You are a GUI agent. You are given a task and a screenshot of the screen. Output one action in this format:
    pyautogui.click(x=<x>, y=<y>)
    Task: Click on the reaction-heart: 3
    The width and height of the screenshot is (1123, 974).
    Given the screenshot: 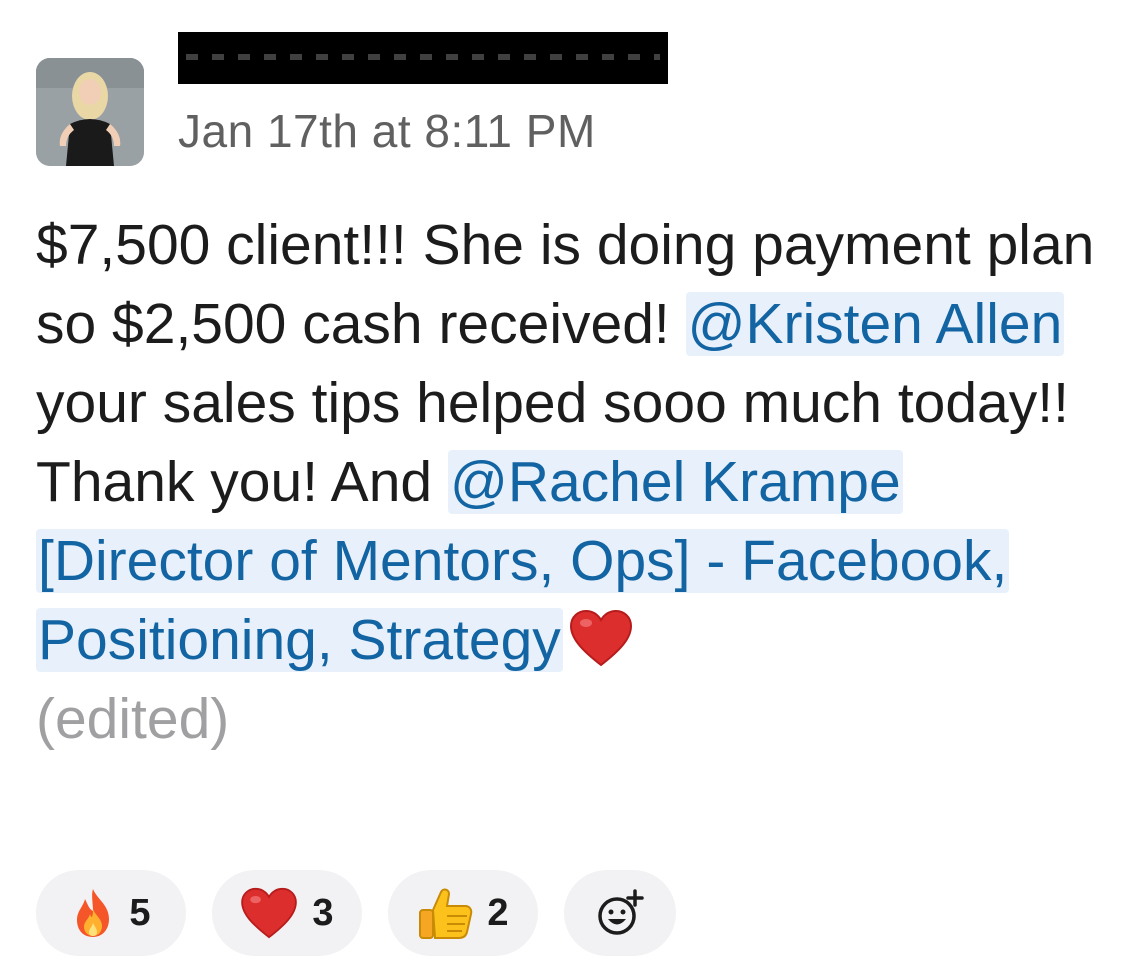 What is the action you would take?
    pyautogui.click(x=287, y=913)
    